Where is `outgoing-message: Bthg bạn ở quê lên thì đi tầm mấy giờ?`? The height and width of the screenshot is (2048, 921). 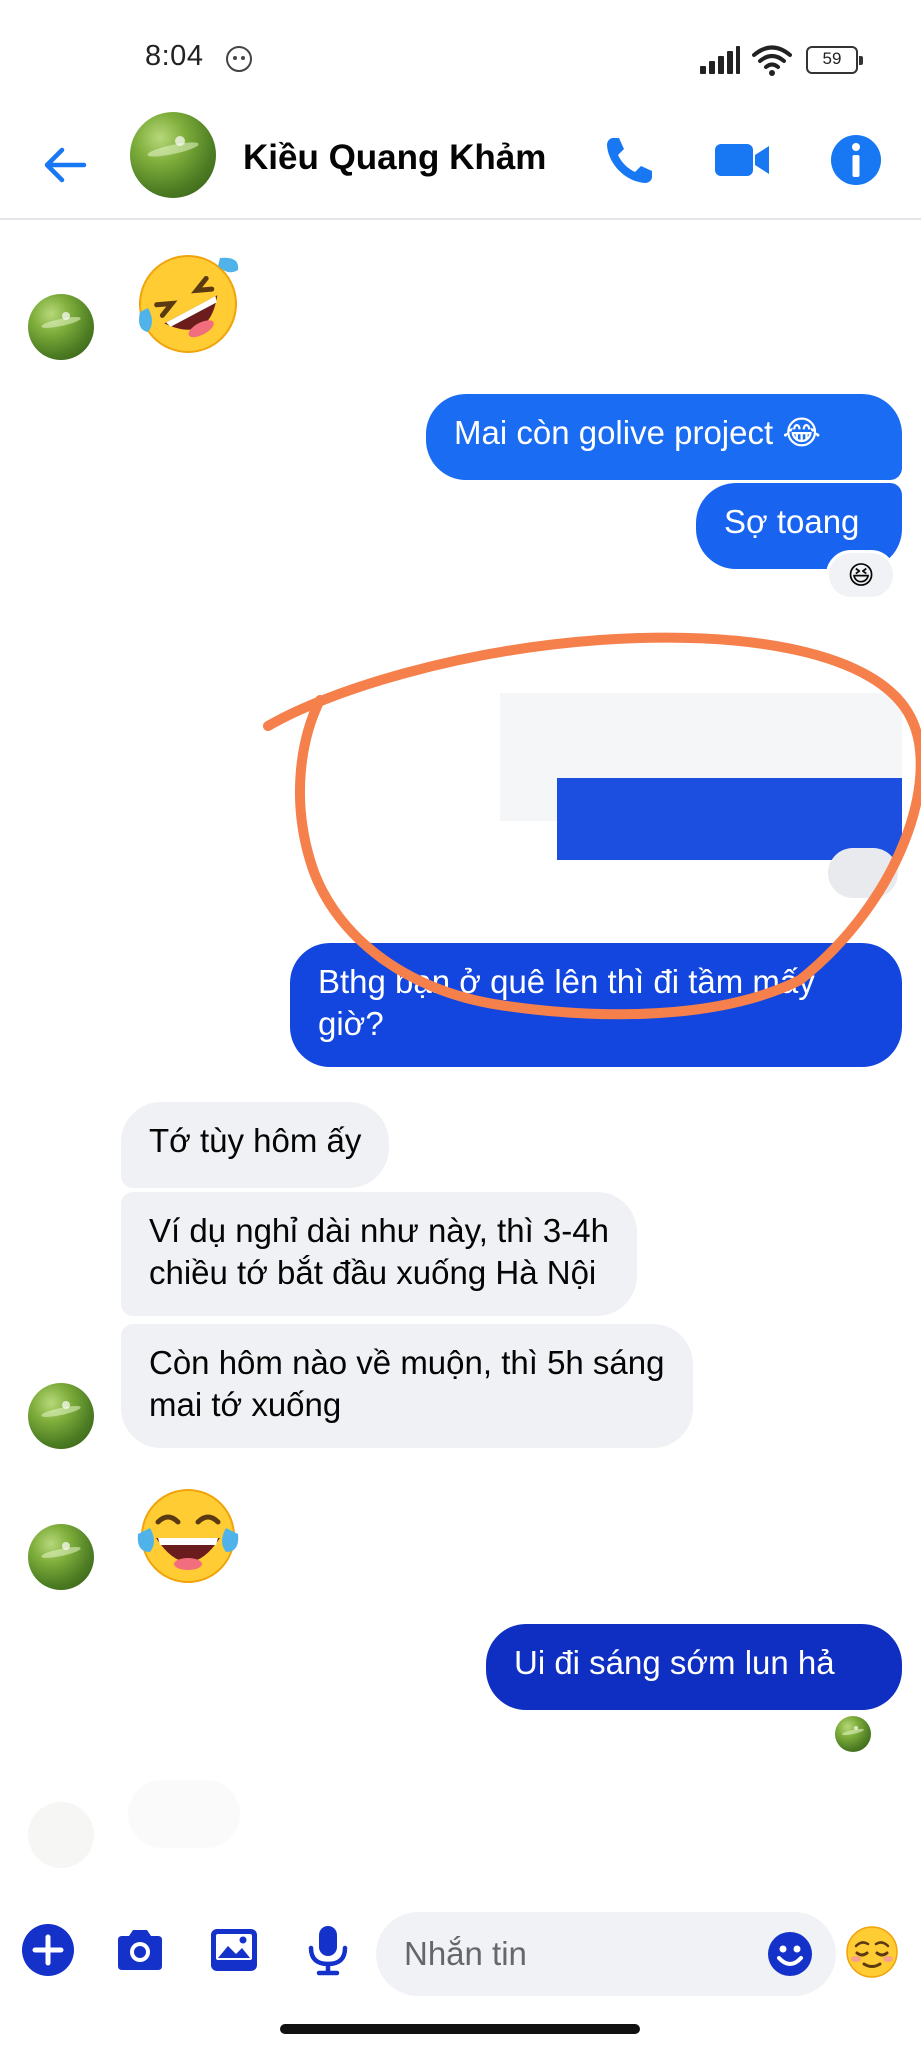
outgoing-message: Bthg bạn ở quê lên thì đi tầm mấy giờ? is located at coordinates (596, 1005).